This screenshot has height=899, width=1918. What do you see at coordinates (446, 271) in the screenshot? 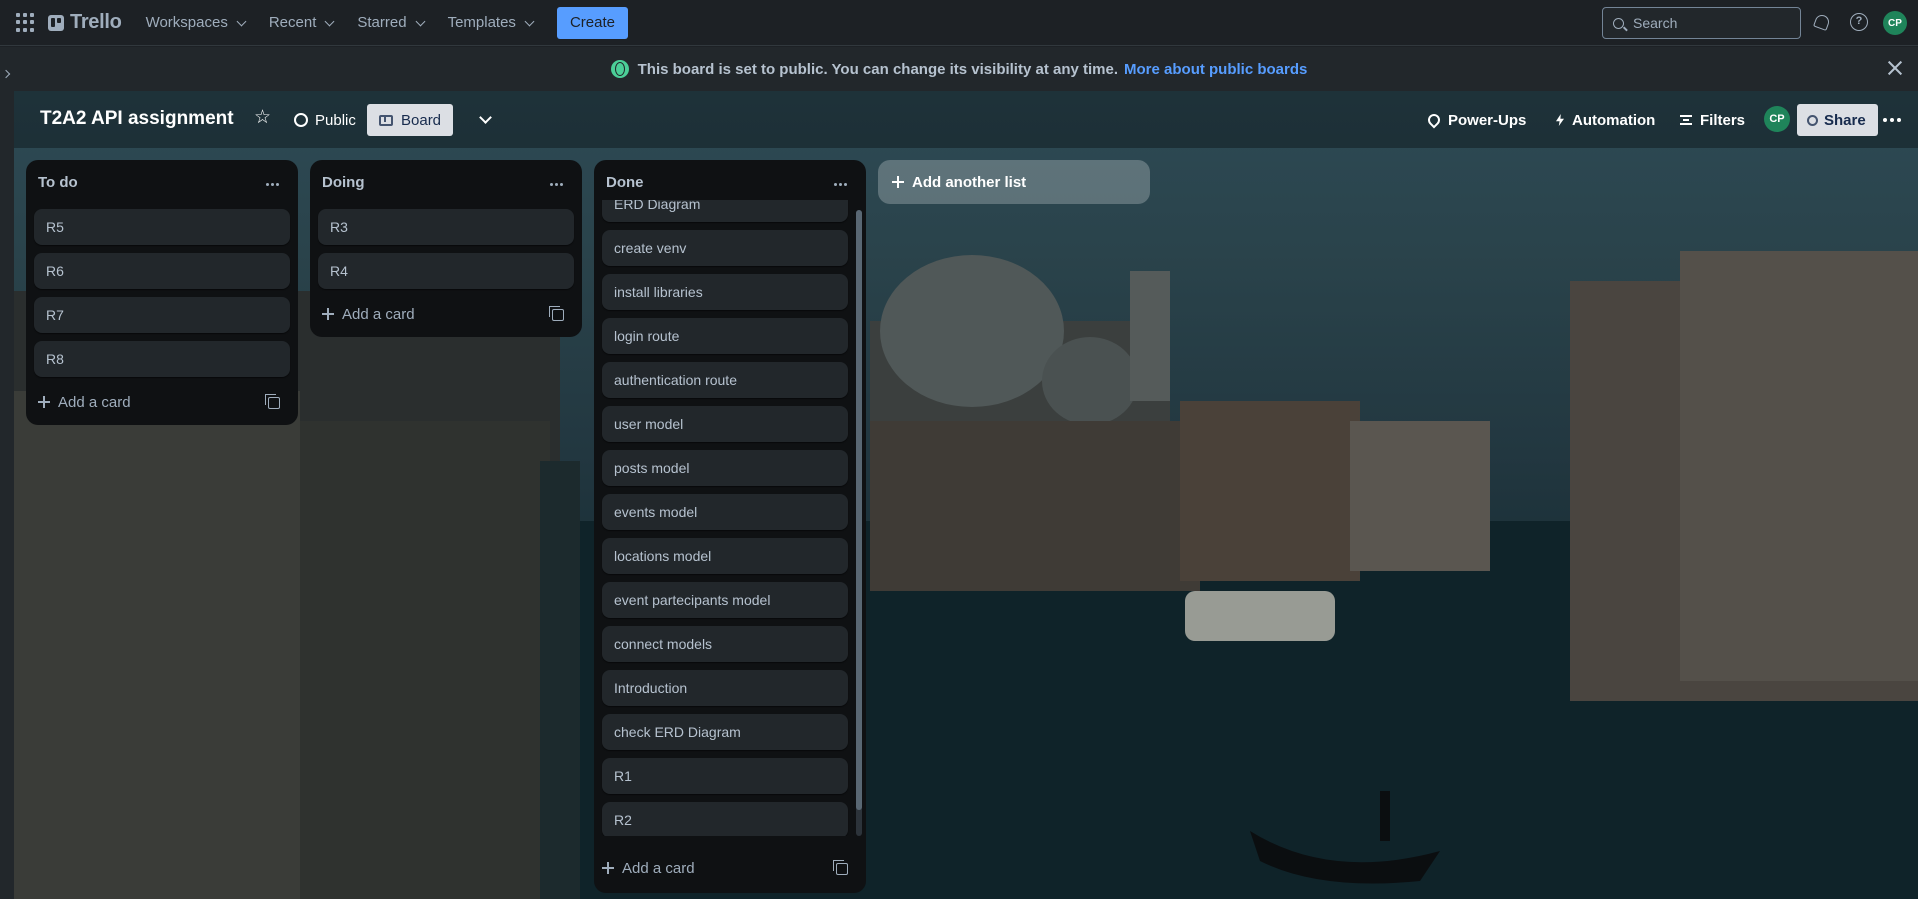
I see `card: R4` at bounding box center [446, 271].